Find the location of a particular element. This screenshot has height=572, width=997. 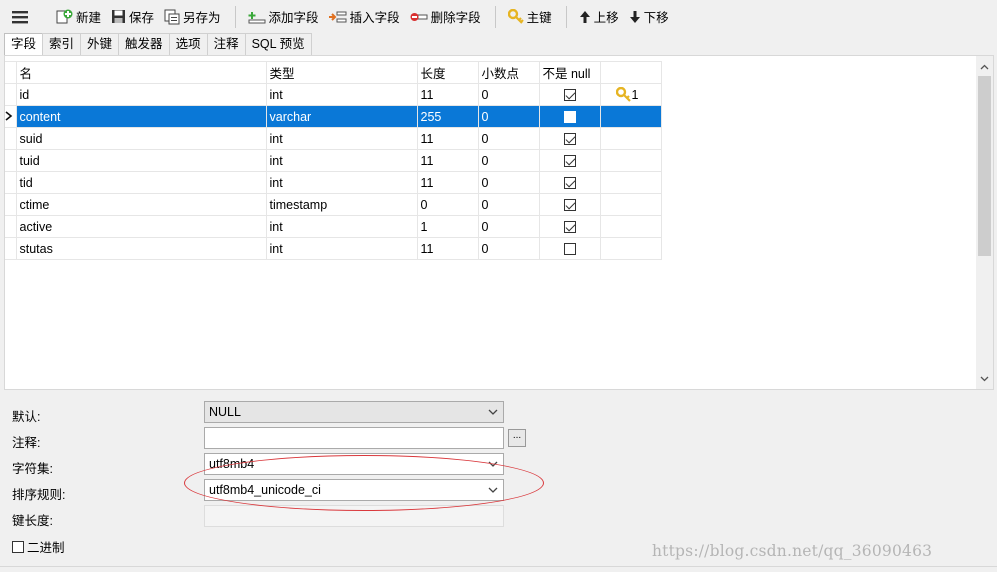

column-header-name: 名 is located at coordinates (141, 72).